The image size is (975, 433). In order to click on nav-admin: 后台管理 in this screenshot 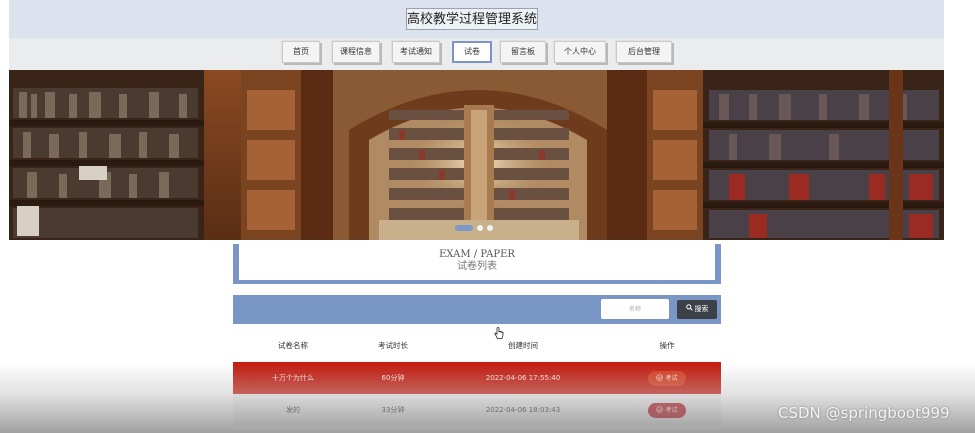, I will do `click(644, 52)`.